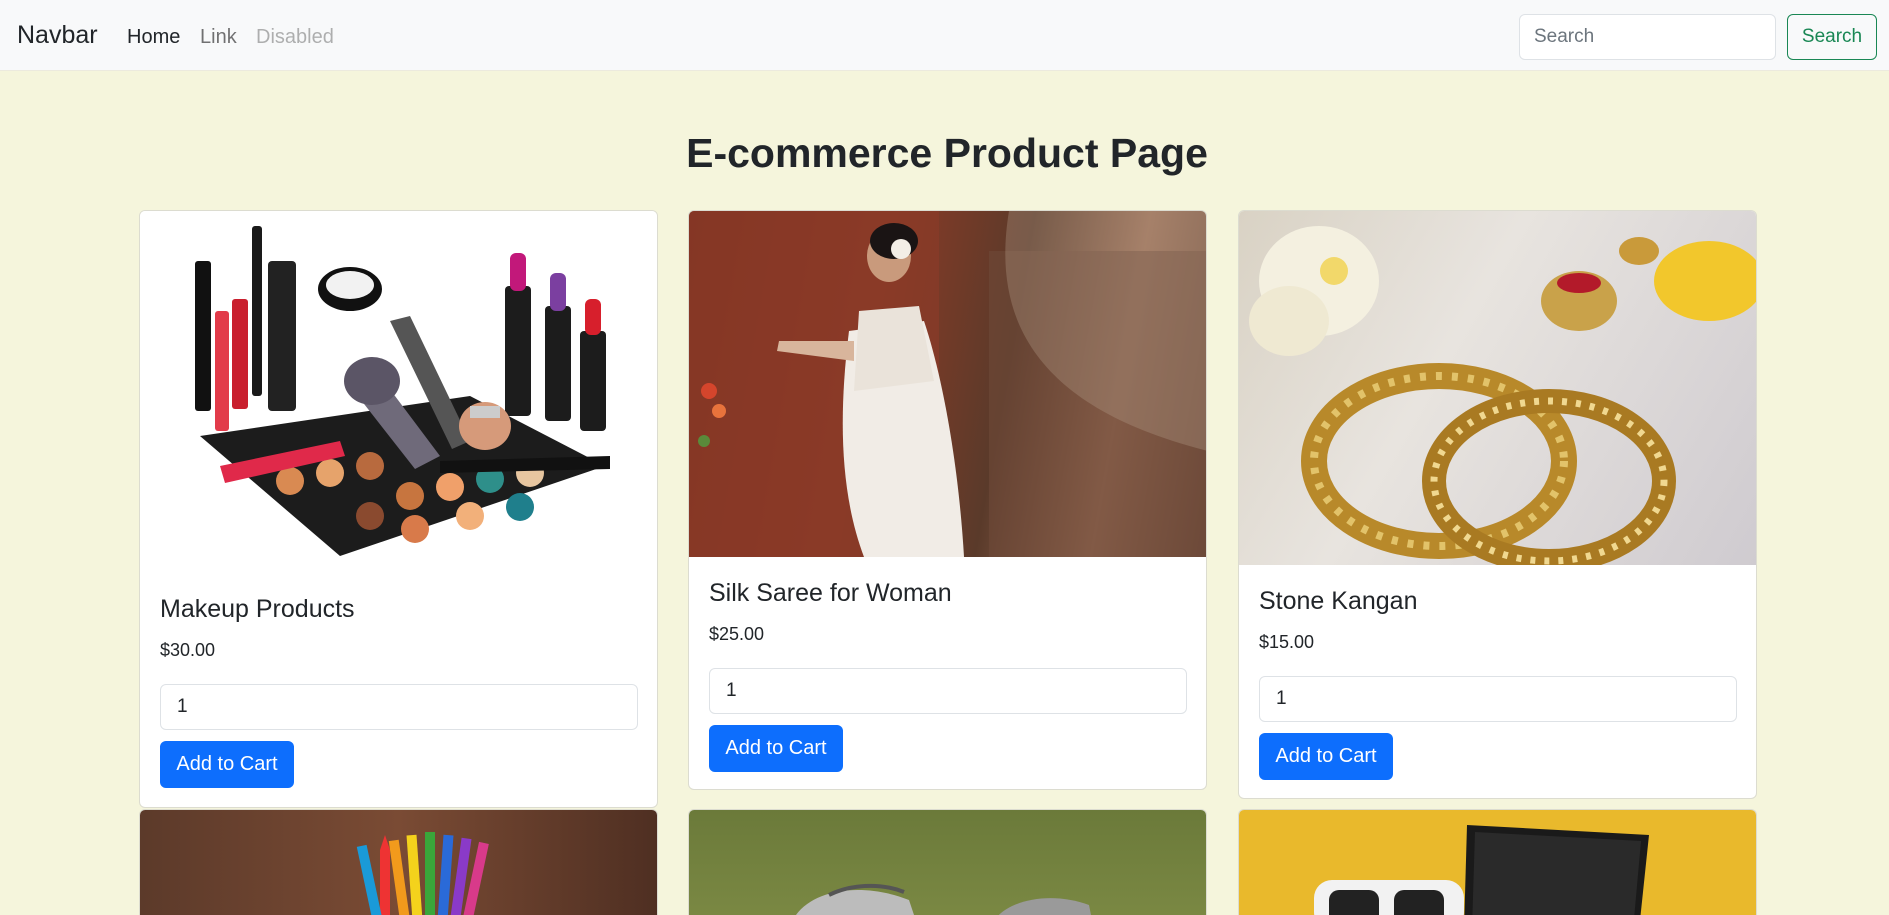  Describe the element at coordinates (398, 392) in the screenshot. I see `makeup-products-image` at that location.